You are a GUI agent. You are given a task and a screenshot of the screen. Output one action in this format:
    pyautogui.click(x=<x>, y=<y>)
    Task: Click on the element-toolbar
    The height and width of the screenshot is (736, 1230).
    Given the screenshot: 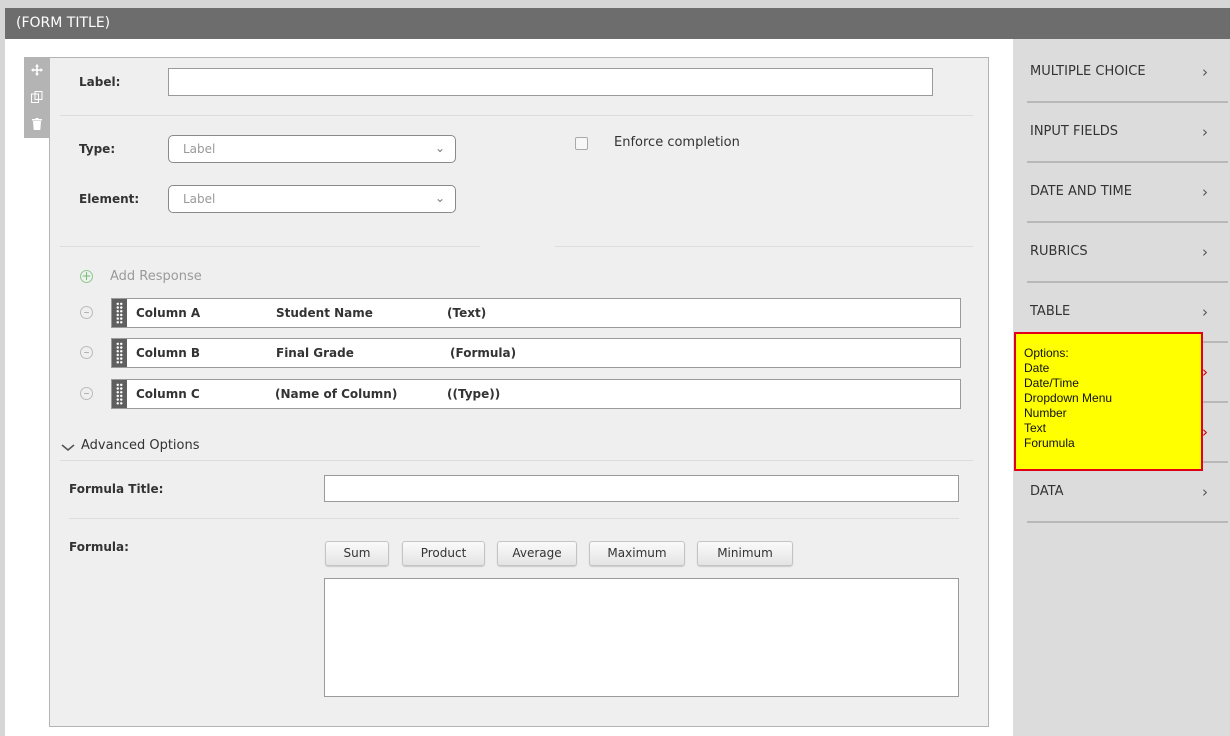 What is the action you would take?
    pyautogui.click(x=36, y=97)
    